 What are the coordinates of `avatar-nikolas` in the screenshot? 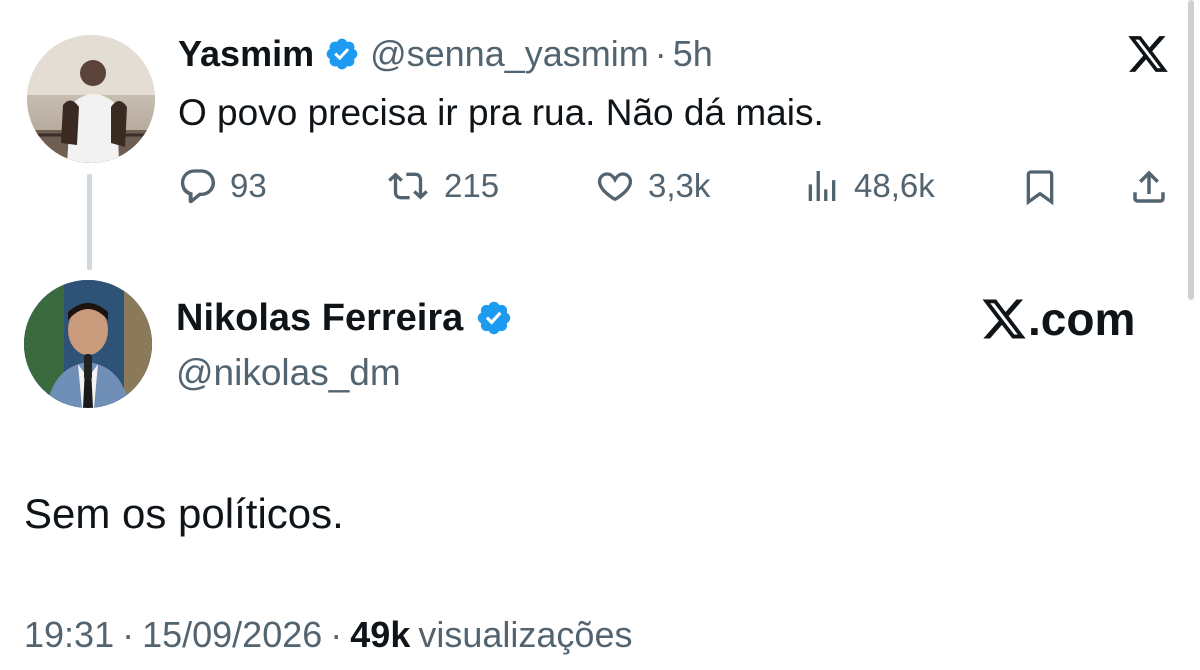 It's located at (88, 344).